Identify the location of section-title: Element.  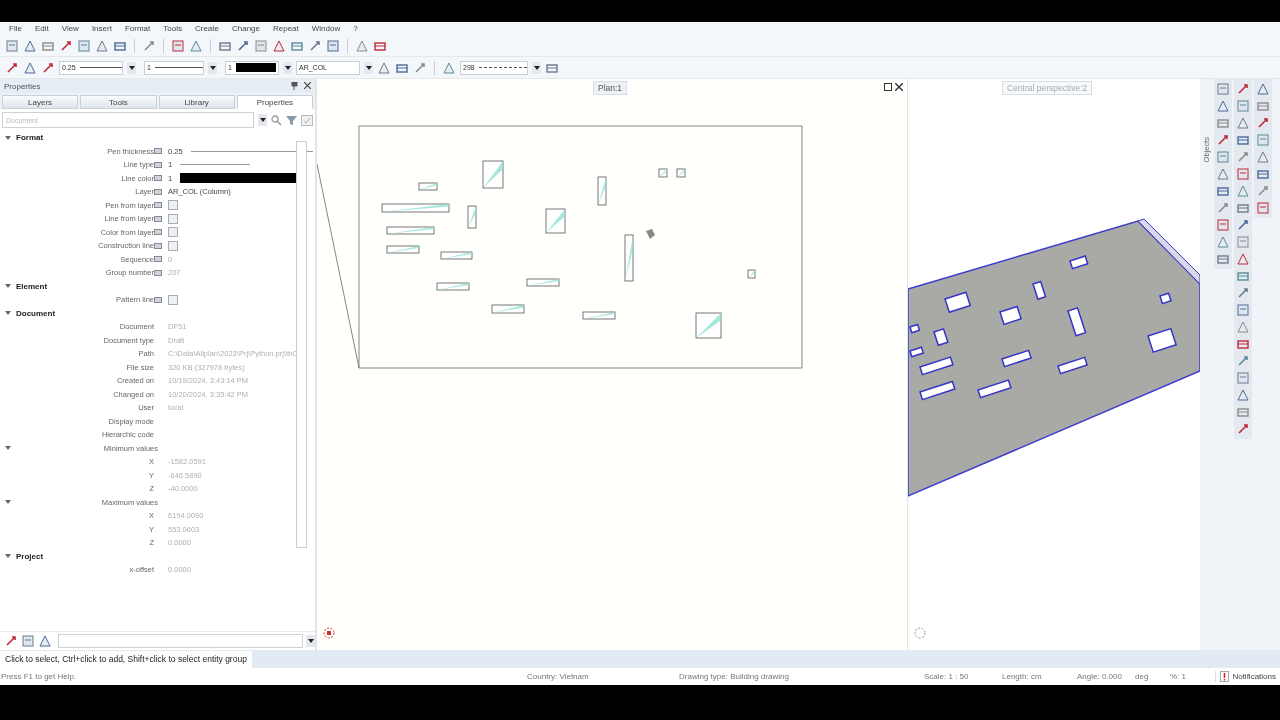
(32, 286).